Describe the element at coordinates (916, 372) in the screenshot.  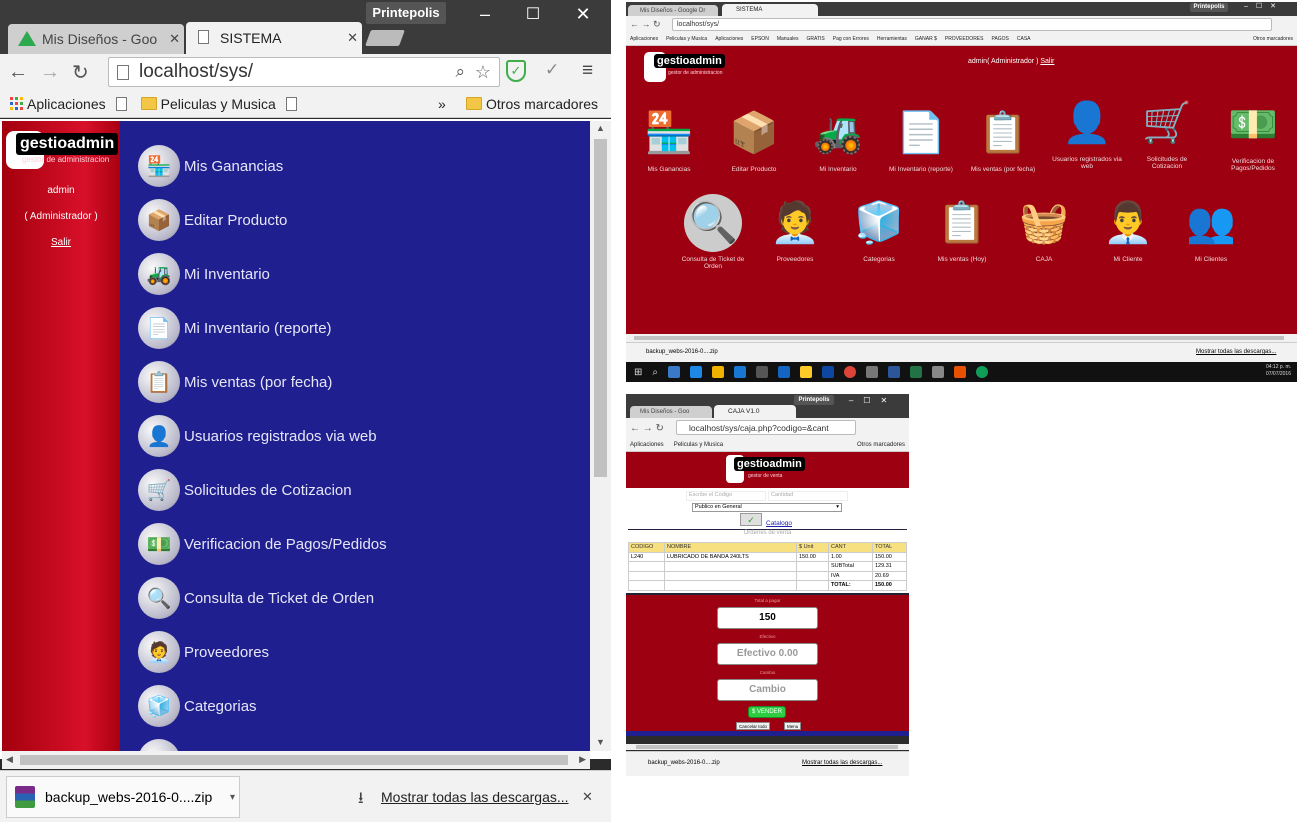
I see `excel-icon` at that location.